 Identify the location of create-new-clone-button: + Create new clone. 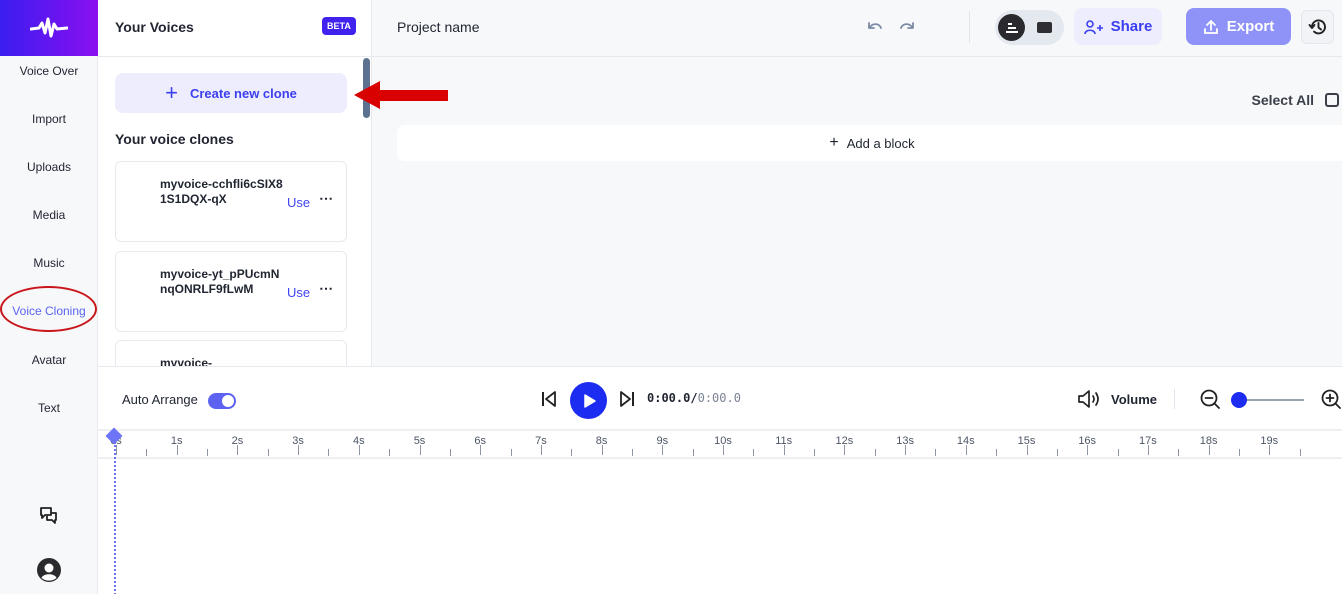
(231, 93).